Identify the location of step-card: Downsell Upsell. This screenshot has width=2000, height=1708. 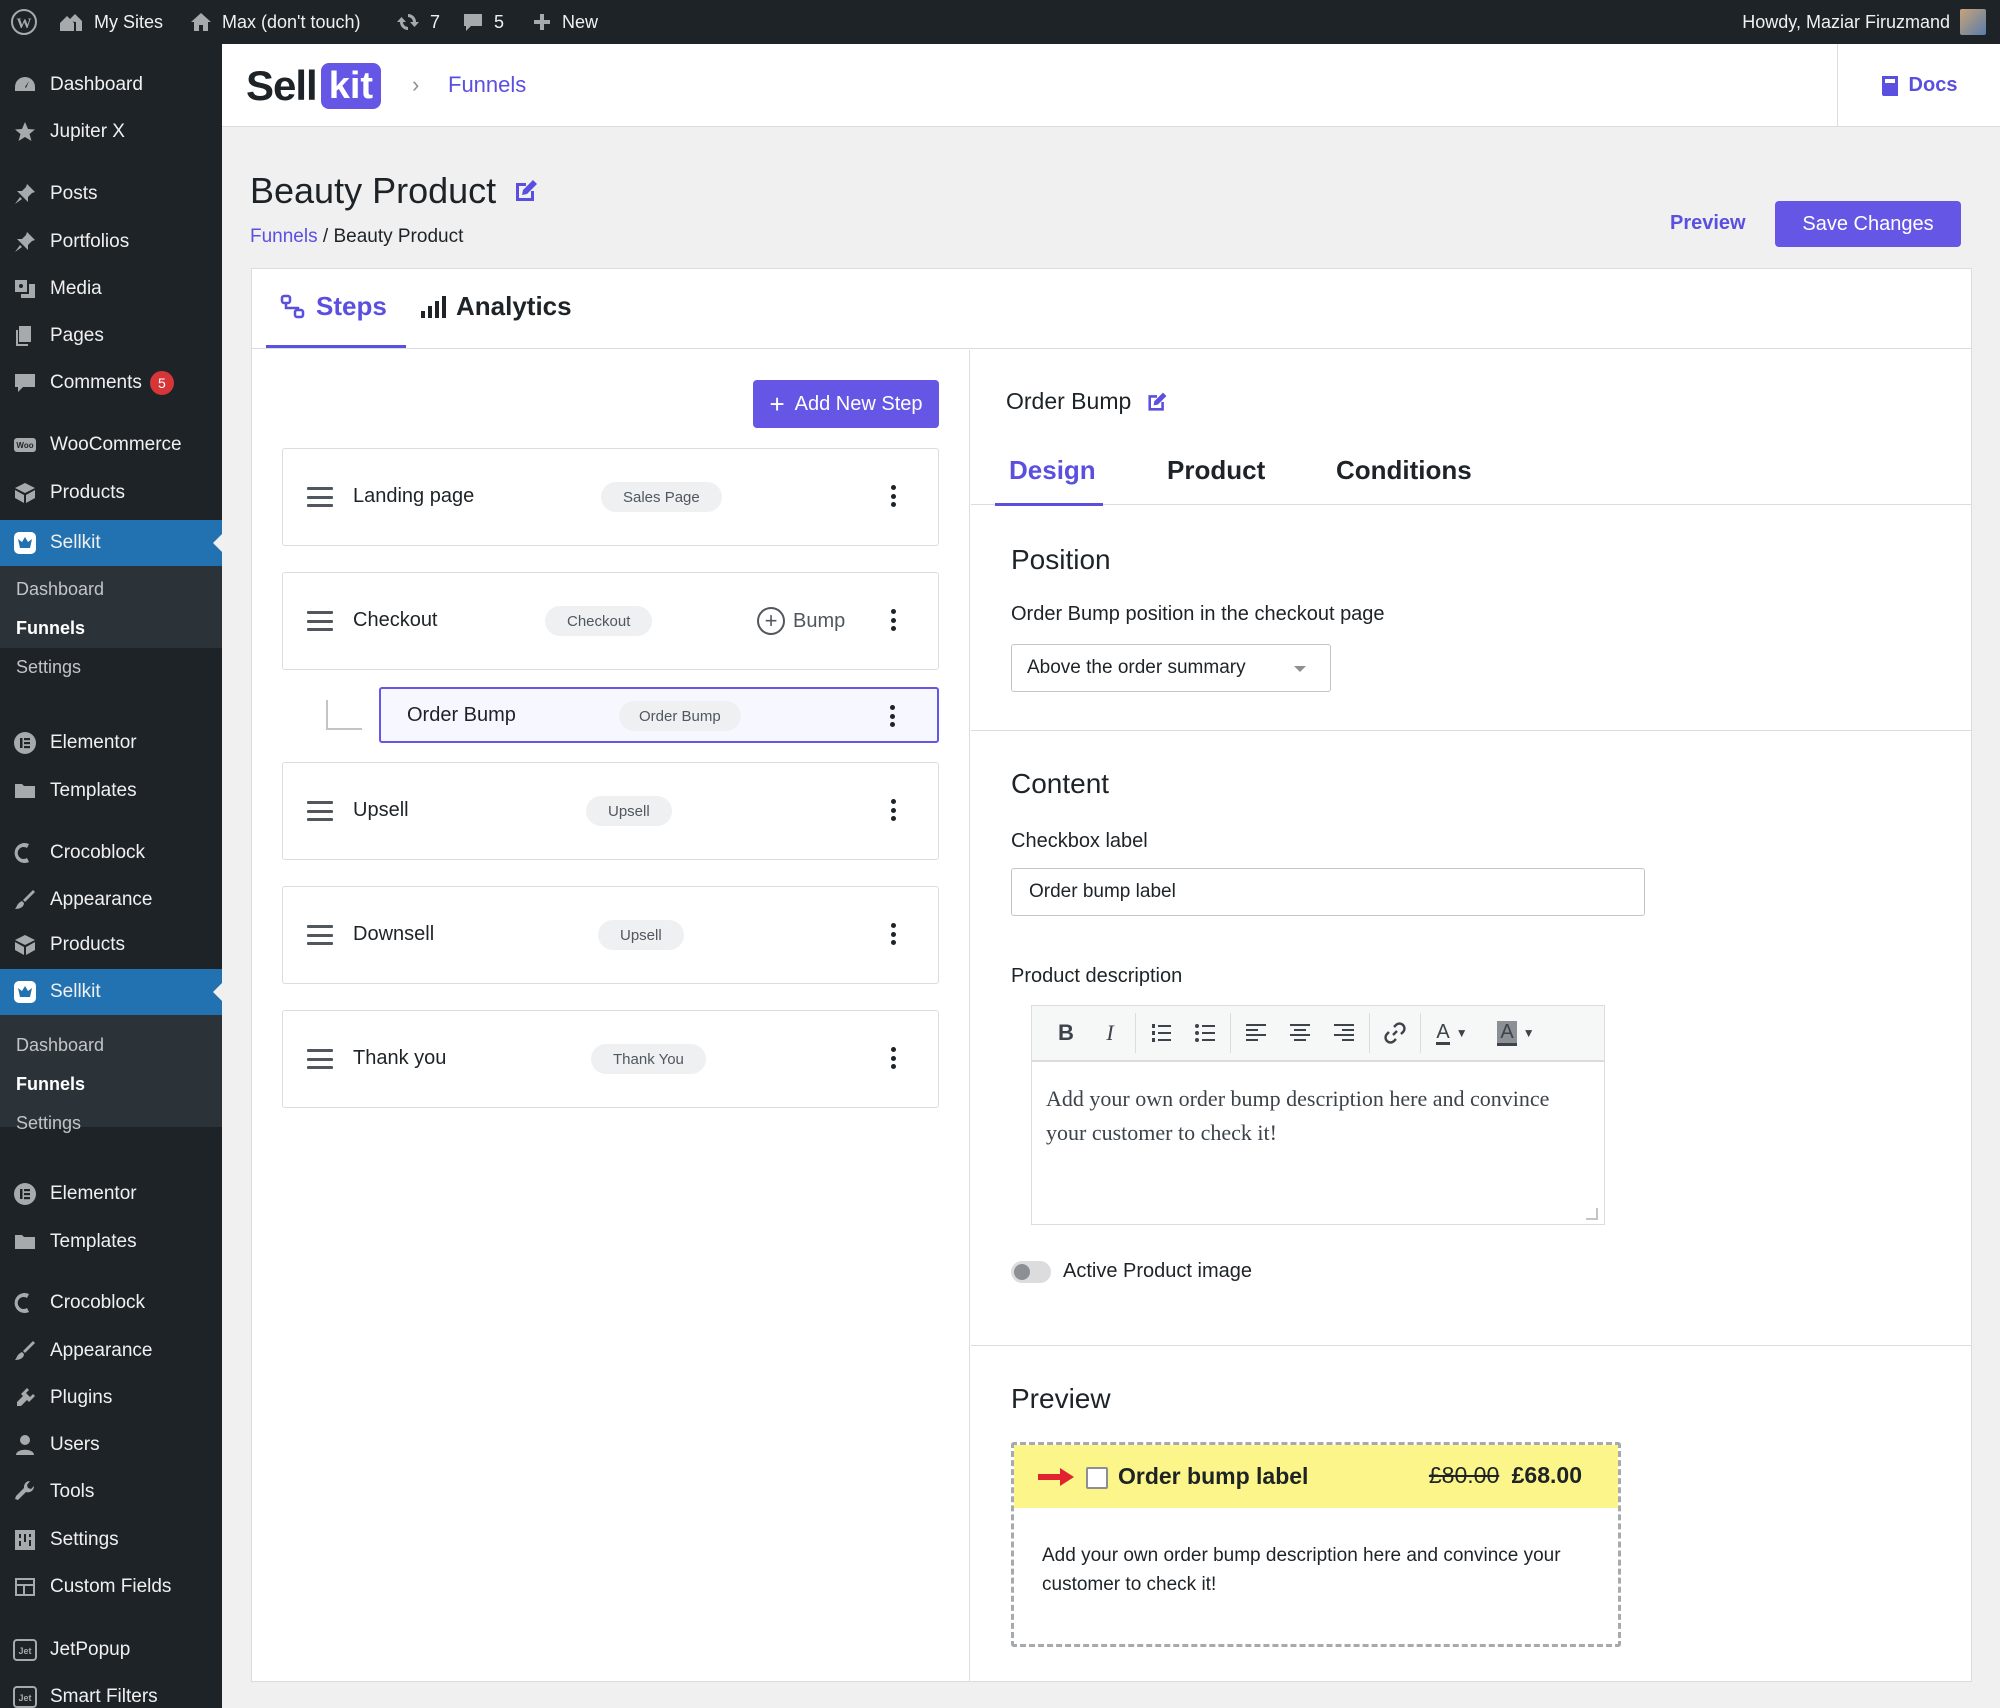
(610, 935).